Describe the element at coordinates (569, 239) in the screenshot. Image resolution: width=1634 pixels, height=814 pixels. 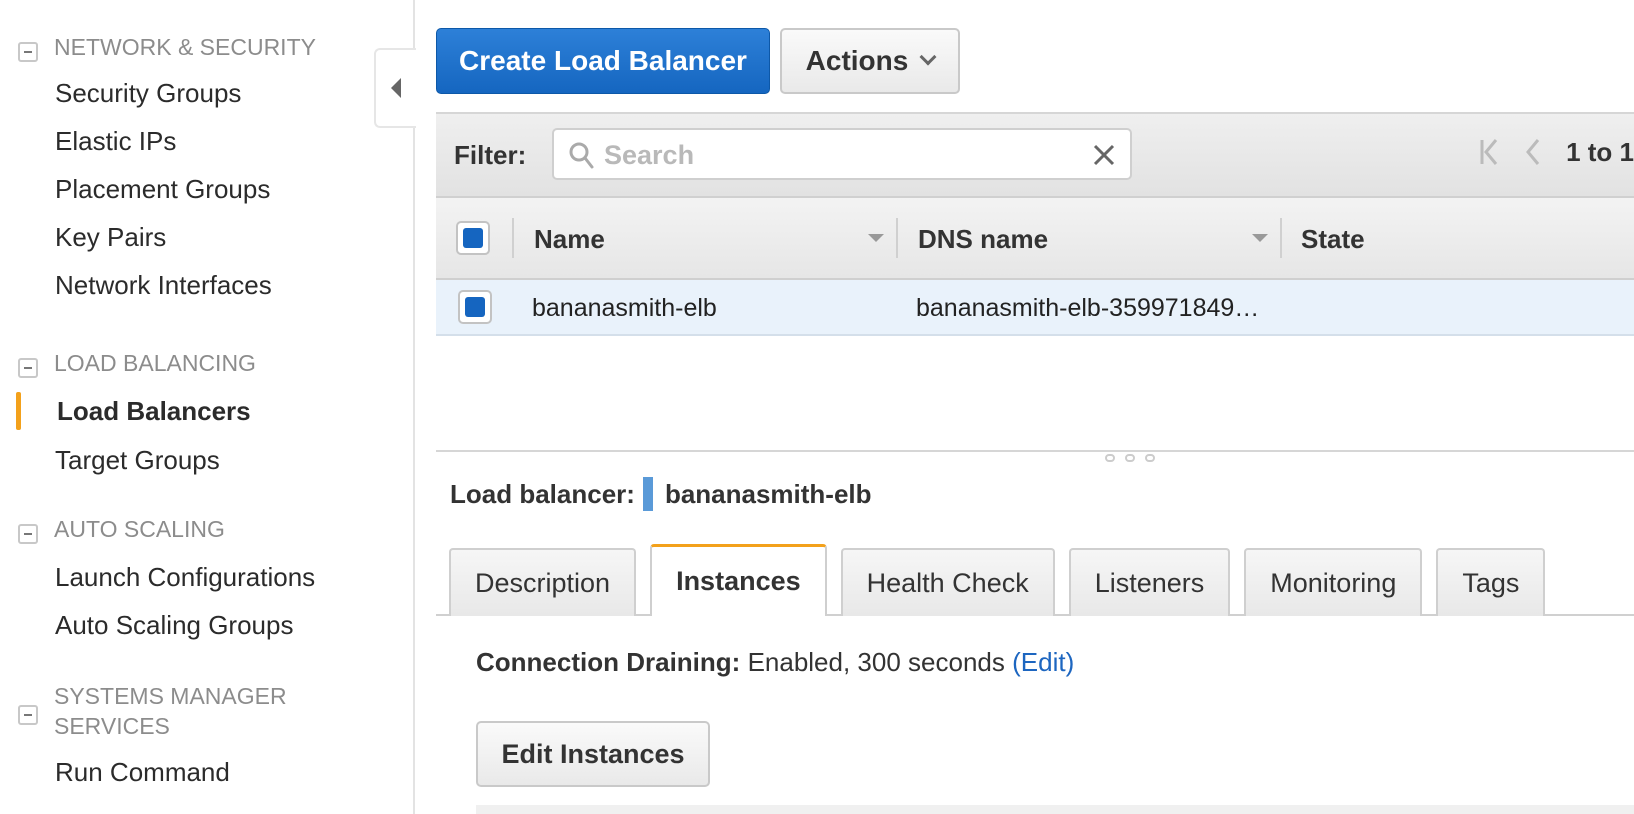
I see `column-header-name: Name` at that location.